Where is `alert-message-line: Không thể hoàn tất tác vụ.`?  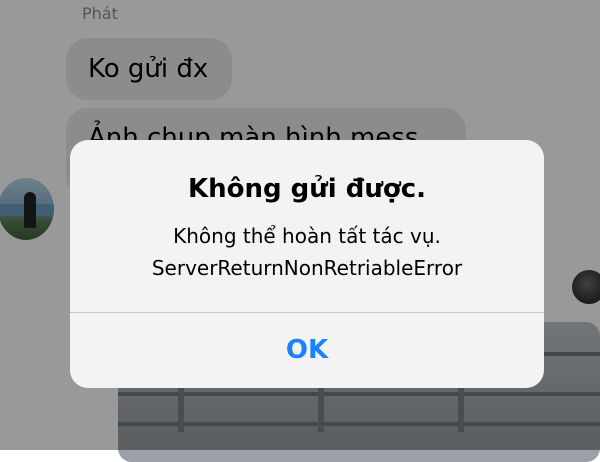
alert-message-line: Không thể hoàn tất tác vụ. is located at coordinates (307, 236).